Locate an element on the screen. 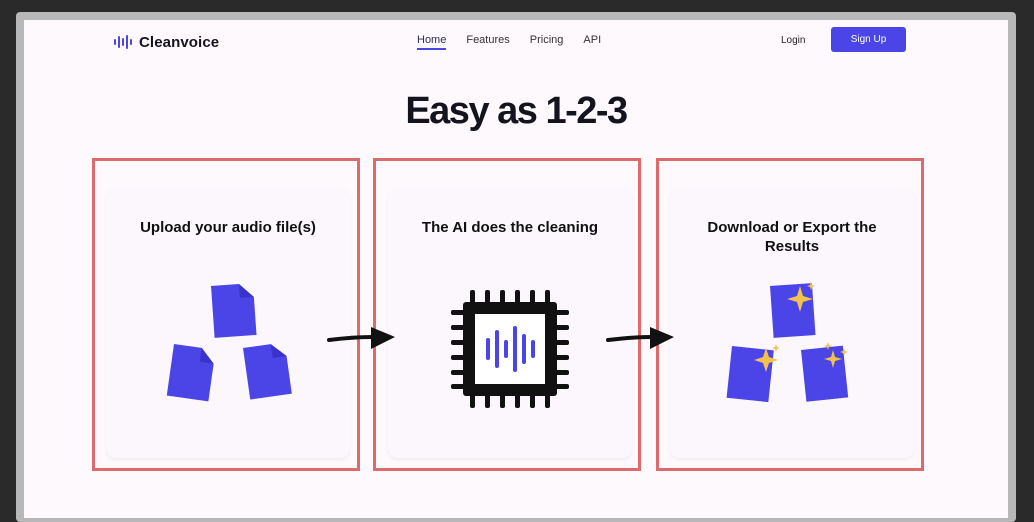 This screenshot has width=1034, height=522. nav-link-features: Features is located at coordinates (487, 40).